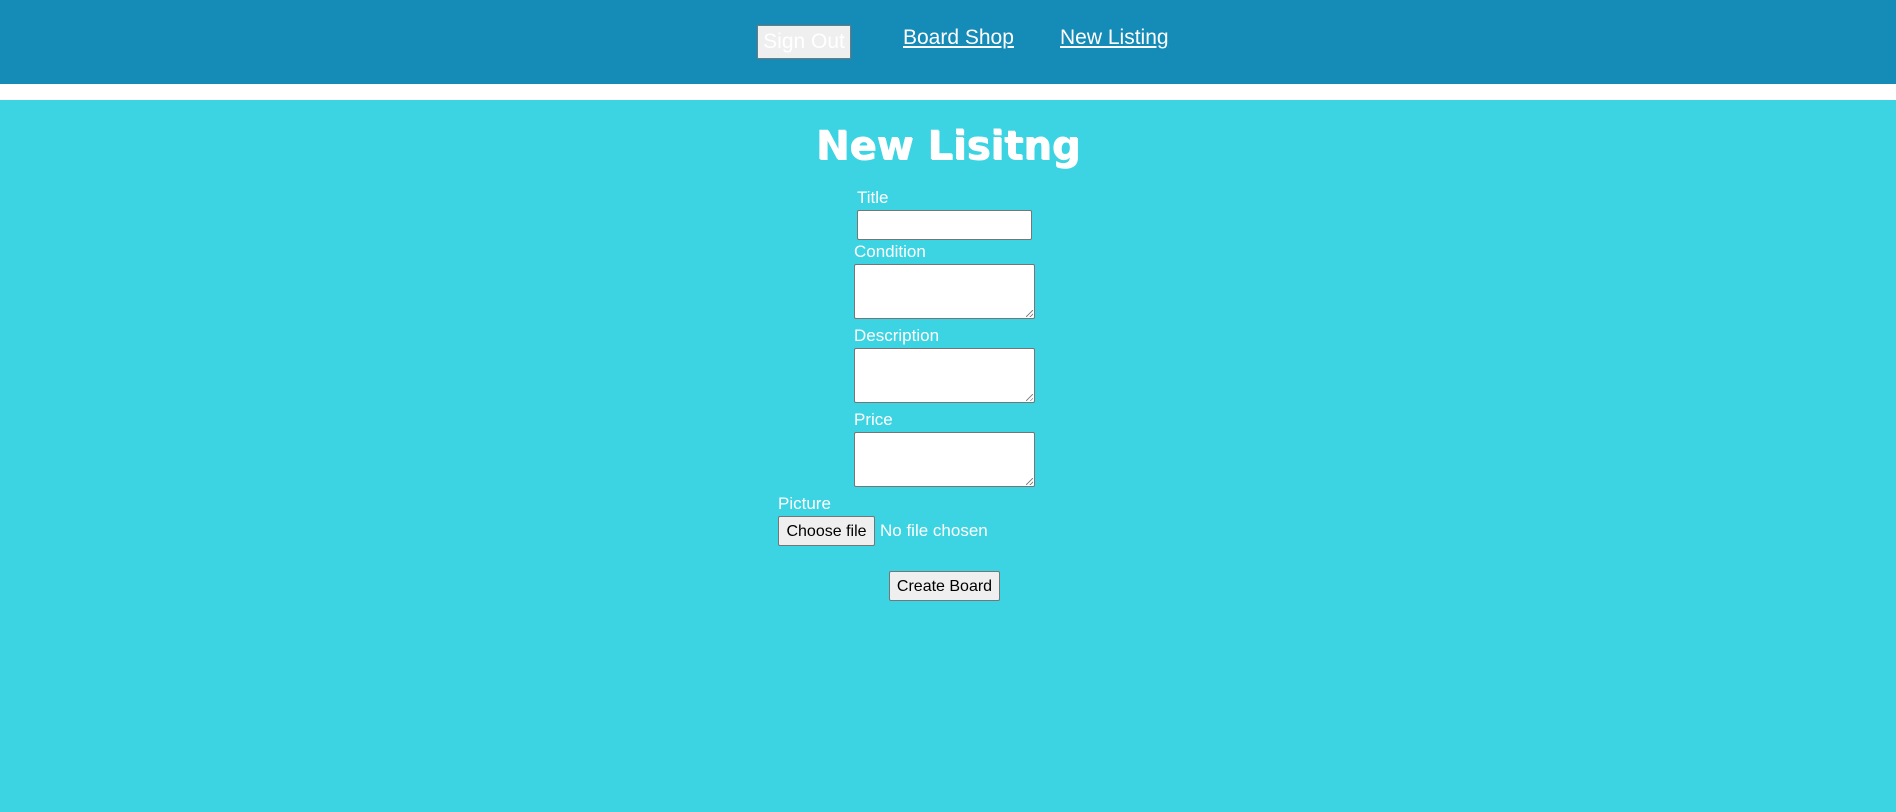 This screenshot has width=1896, height=812. I want to click on condition-label: Condition, so click(890, 251).